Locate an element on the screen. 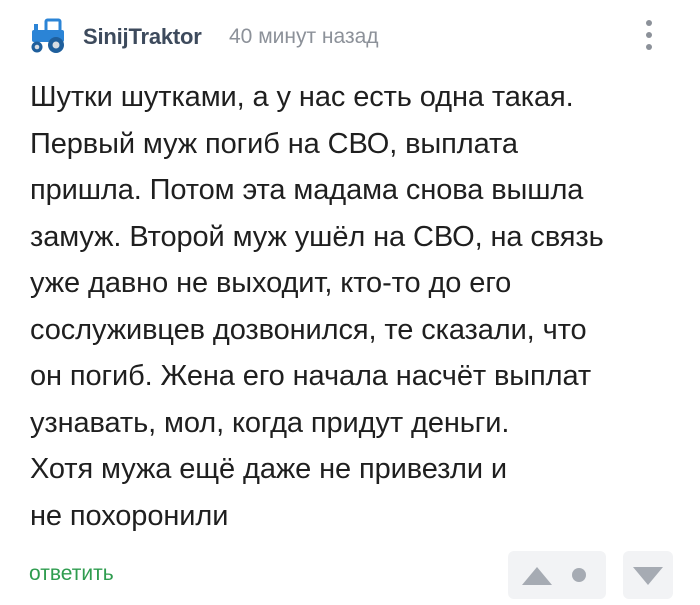 The height and width of the screenshot is (605, 700). reply-button: ответить is located at coordinates (71, 574).